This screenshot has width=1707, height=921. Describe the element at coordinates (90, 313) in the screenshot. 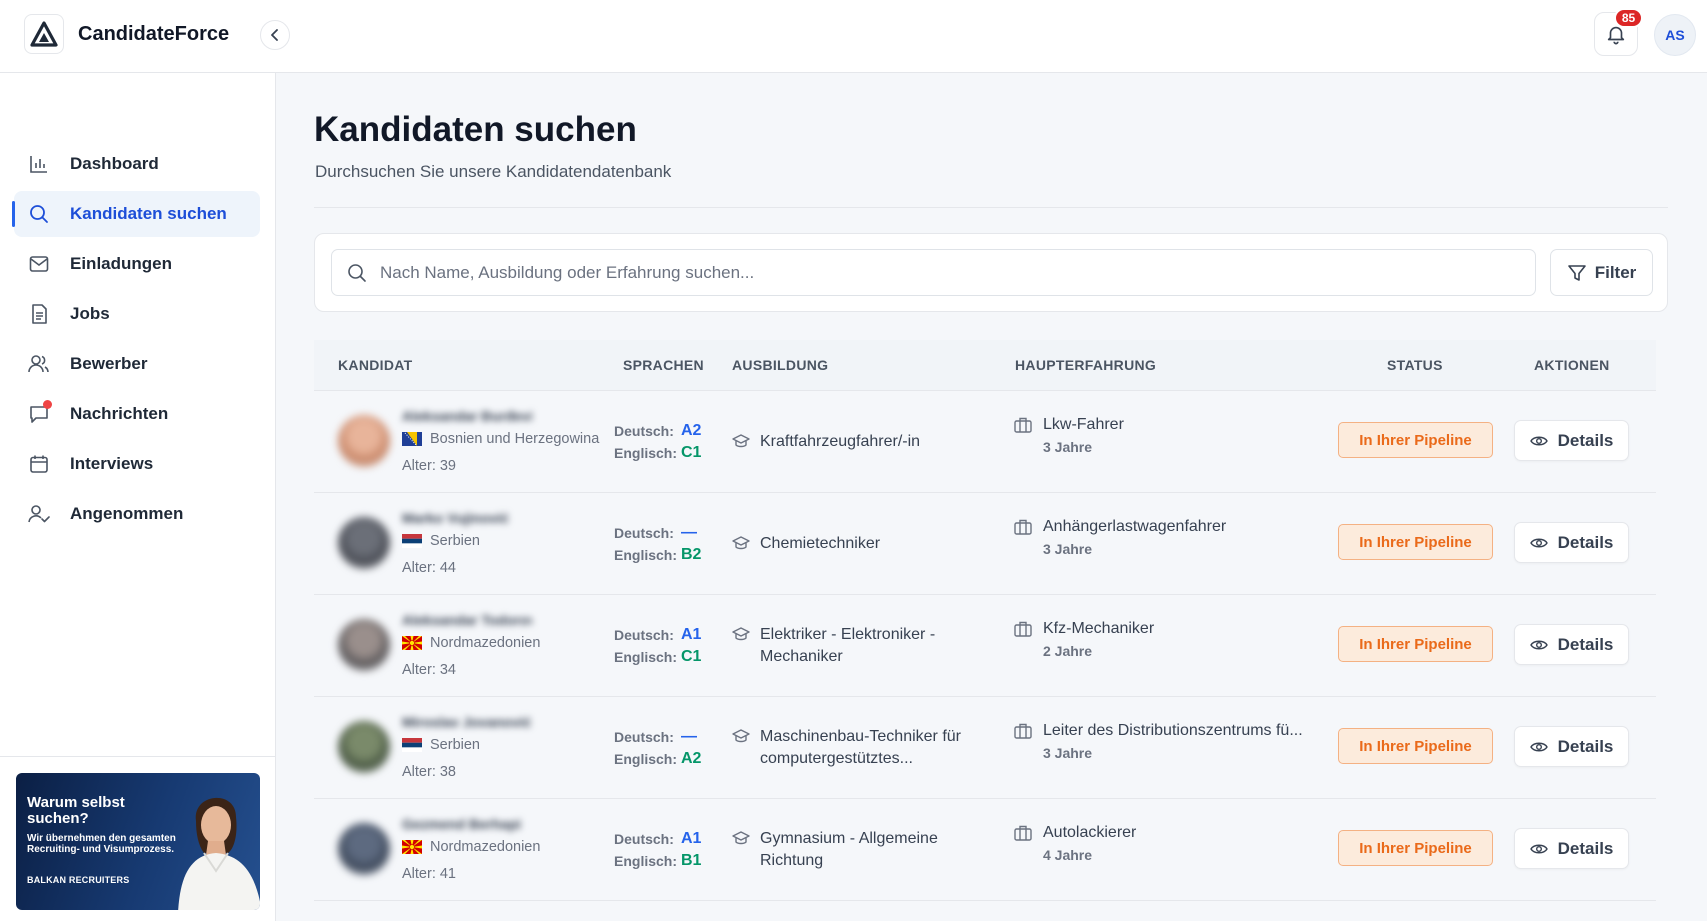

I see `sidebar-item-label: Jobs` at that location.